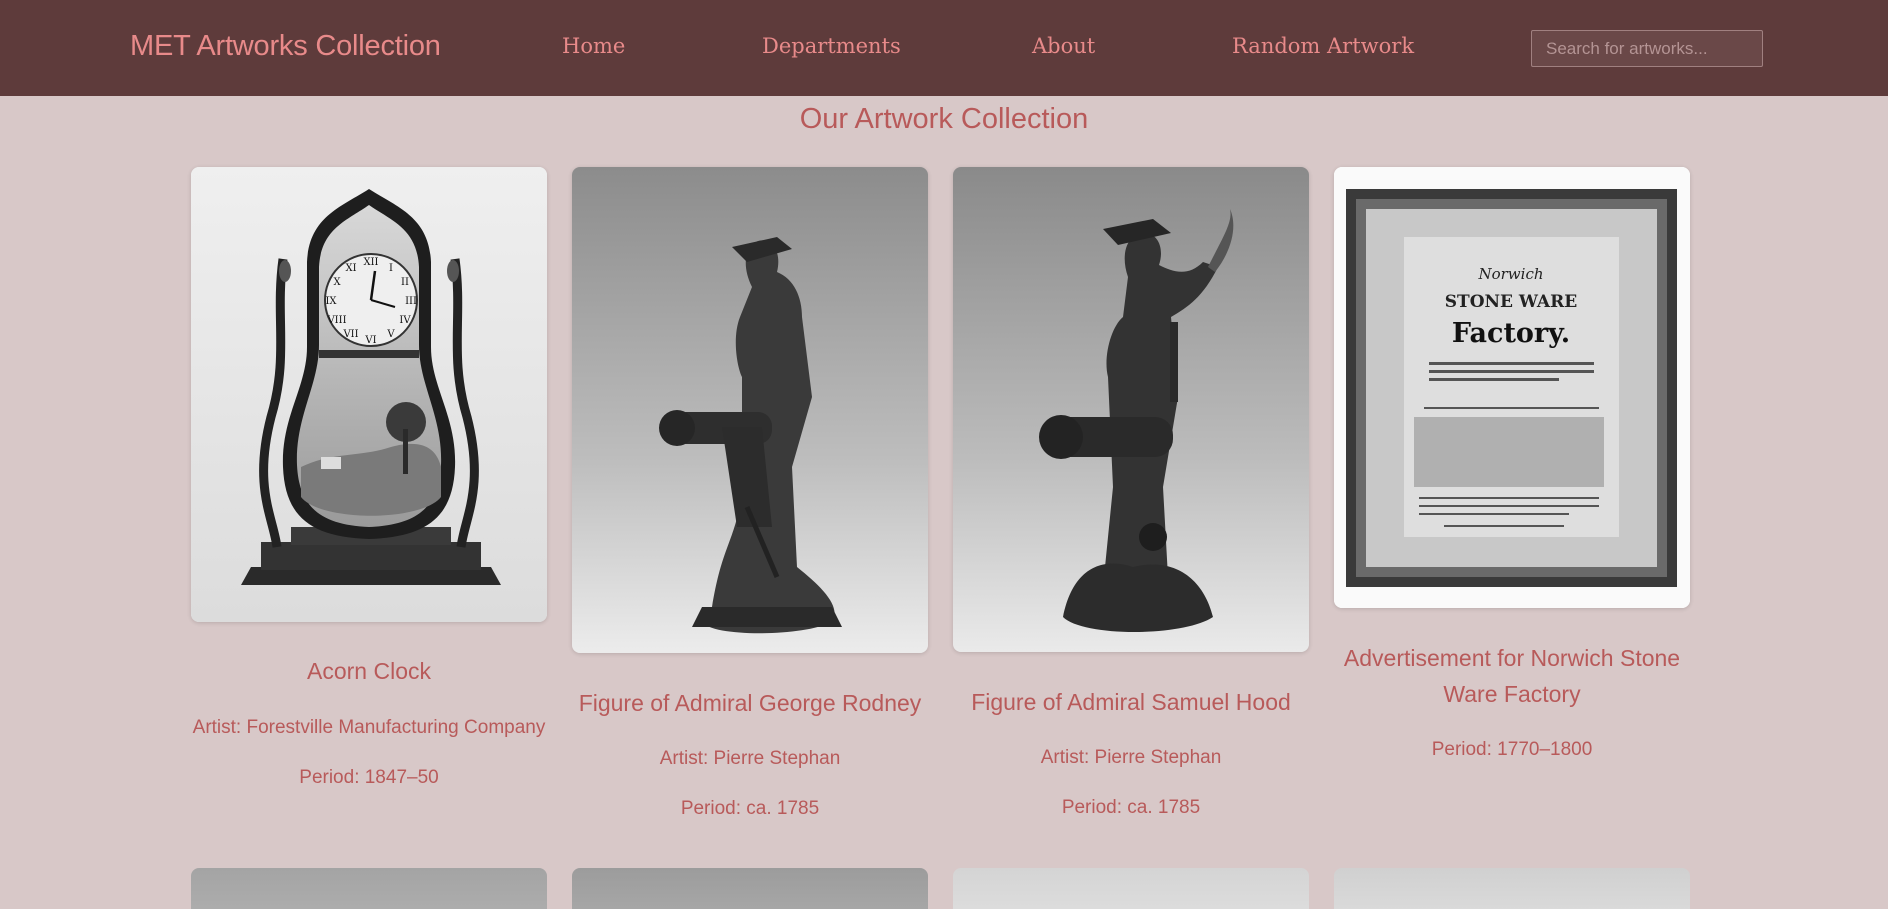  What do you see at coordinates (370, 262) in the screenshot?
I see `svg-text: XII` at bounding box center [370, 262].